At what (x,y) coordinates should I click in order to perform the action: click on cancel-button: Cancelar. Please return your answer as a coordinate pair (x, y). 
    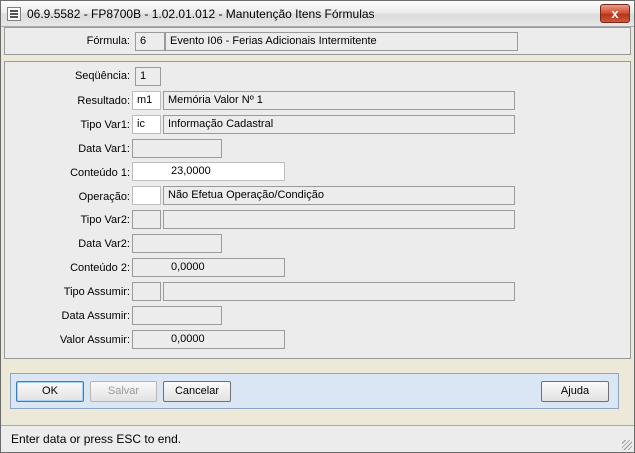
    Looking at the image, I should click on (197, 391).